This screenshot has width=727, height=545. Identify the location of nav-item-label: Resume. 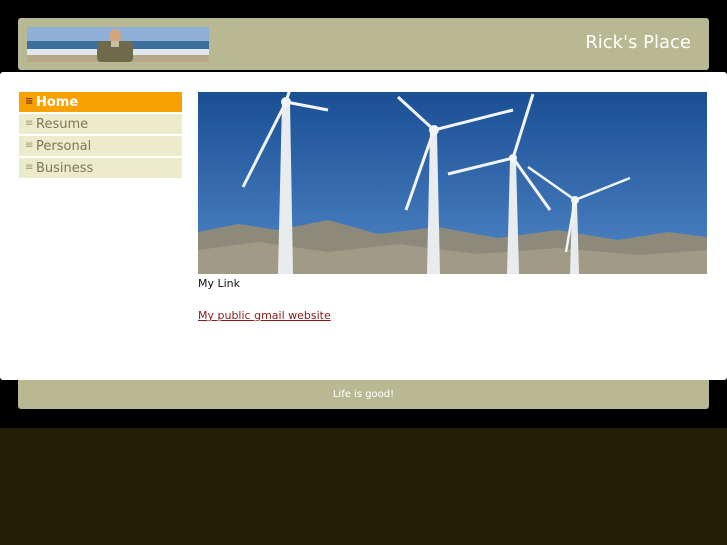
(62, 124).